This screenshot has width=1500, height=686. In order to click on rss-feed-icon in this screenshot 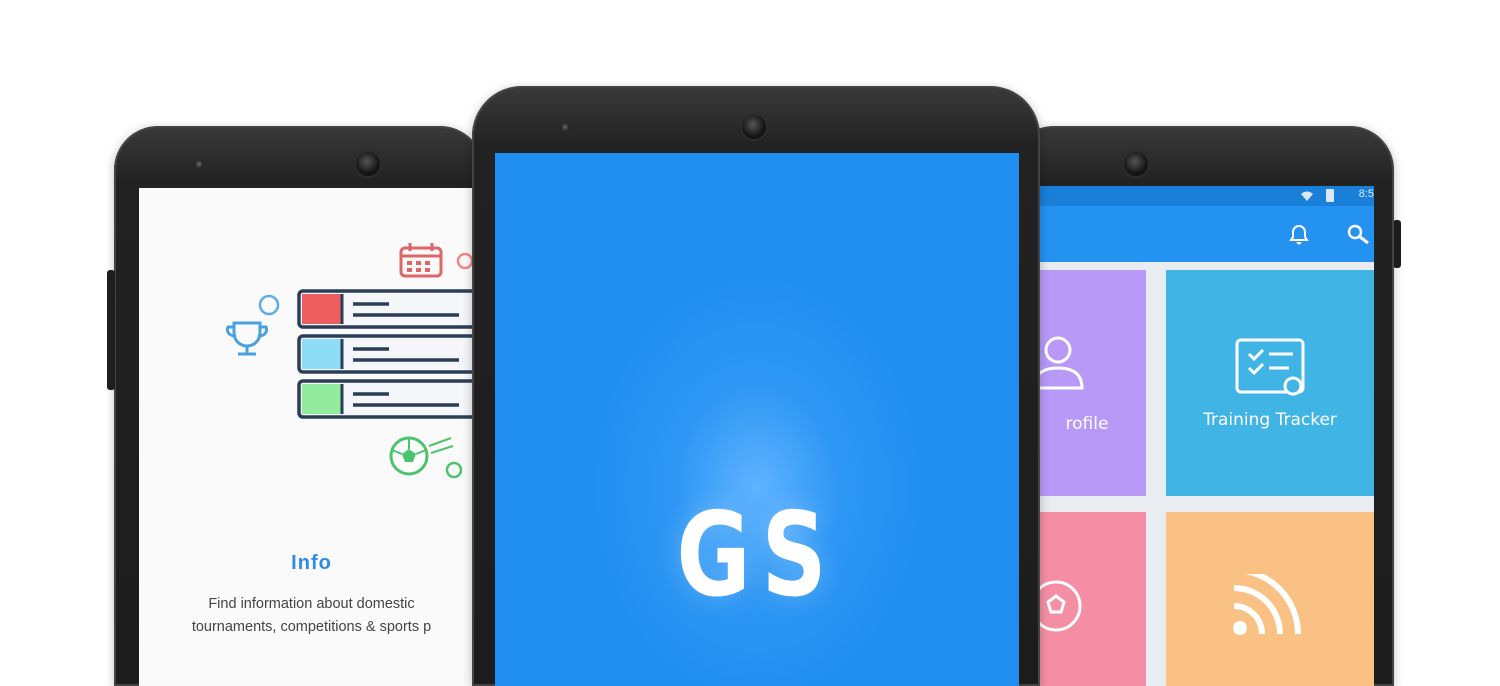, I will do `click(1267, 604)`.